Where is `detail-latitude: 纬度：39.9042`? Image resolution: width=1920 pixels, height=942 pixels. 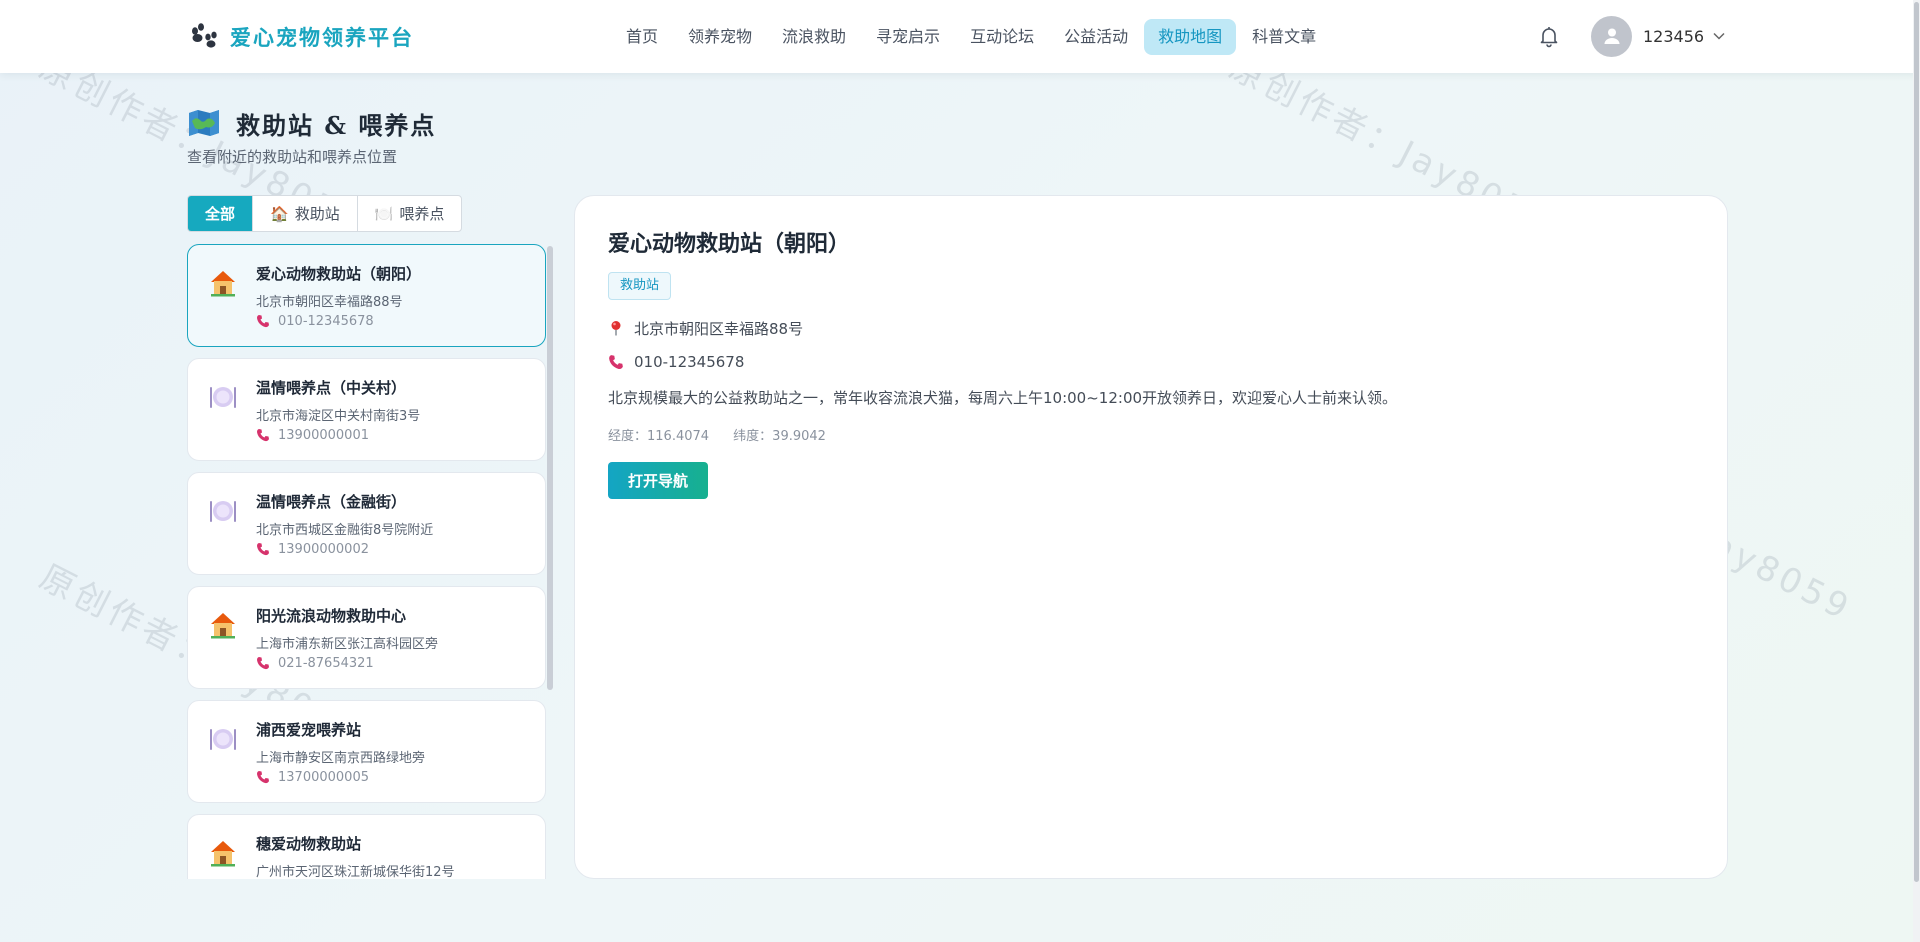 detail-latitude: 纬度：39.9042 is located at coordinates (779, 436).